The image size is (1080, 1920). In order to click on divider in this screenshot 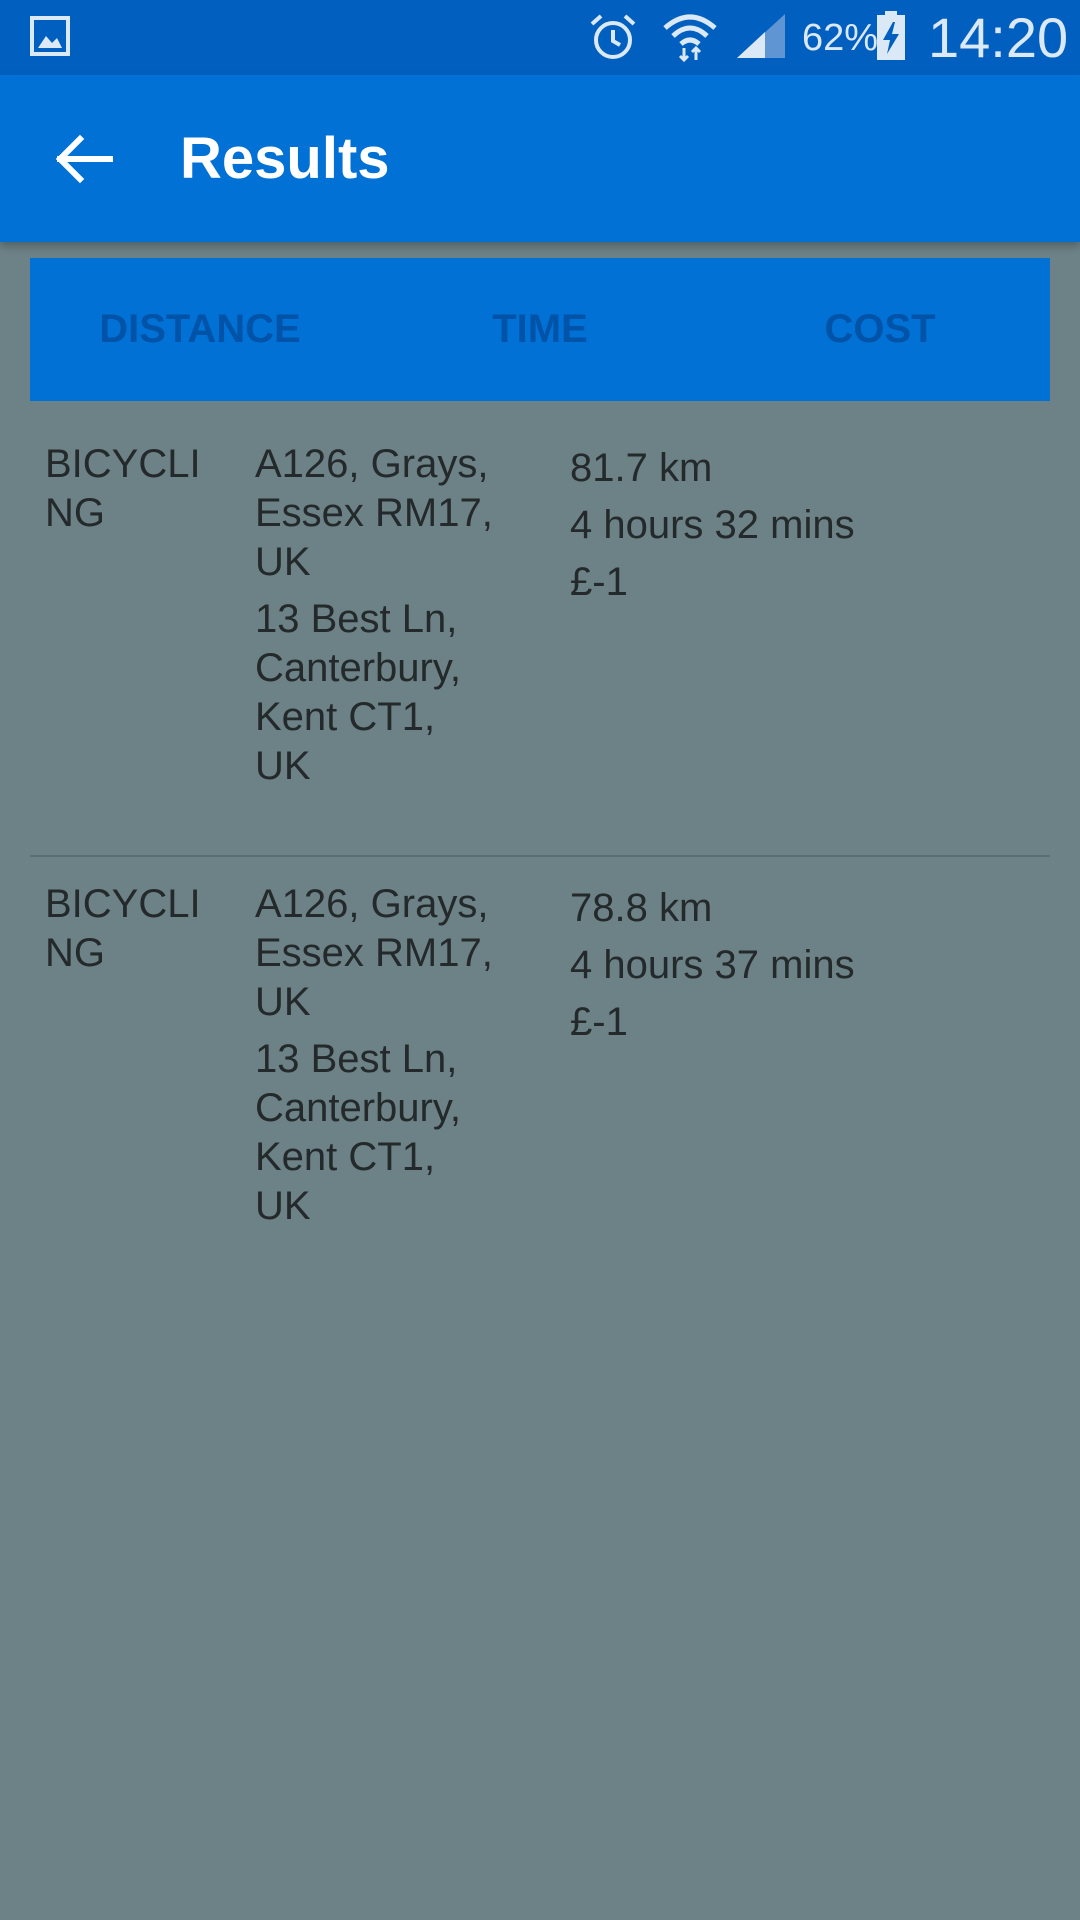, I will do `click(540, 856)`.